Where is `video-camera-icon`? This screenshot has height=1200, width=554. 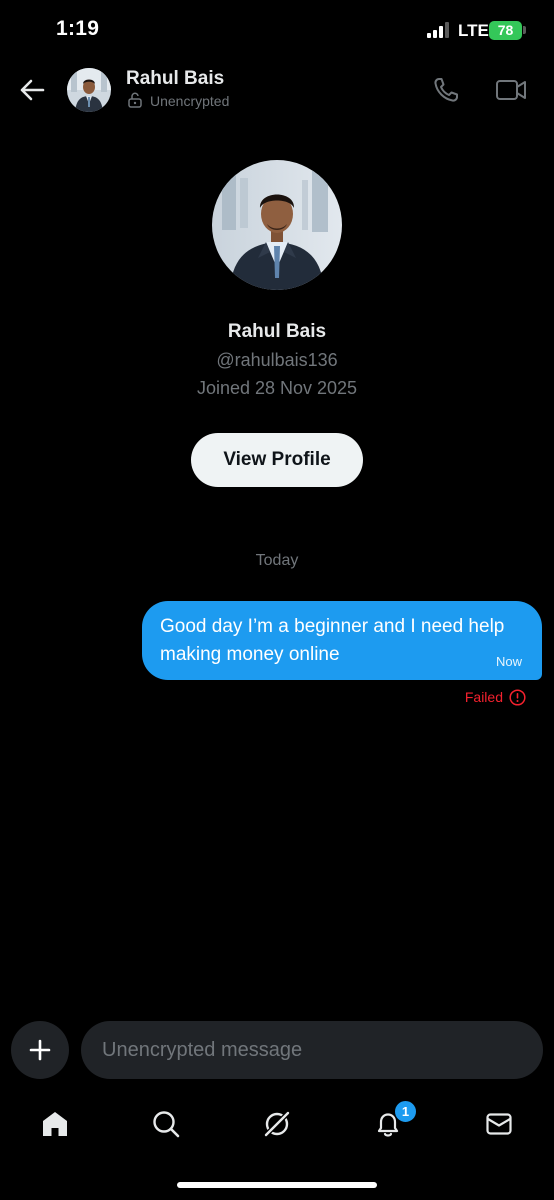 video-camera-icon is located at coordinates (511, 90).